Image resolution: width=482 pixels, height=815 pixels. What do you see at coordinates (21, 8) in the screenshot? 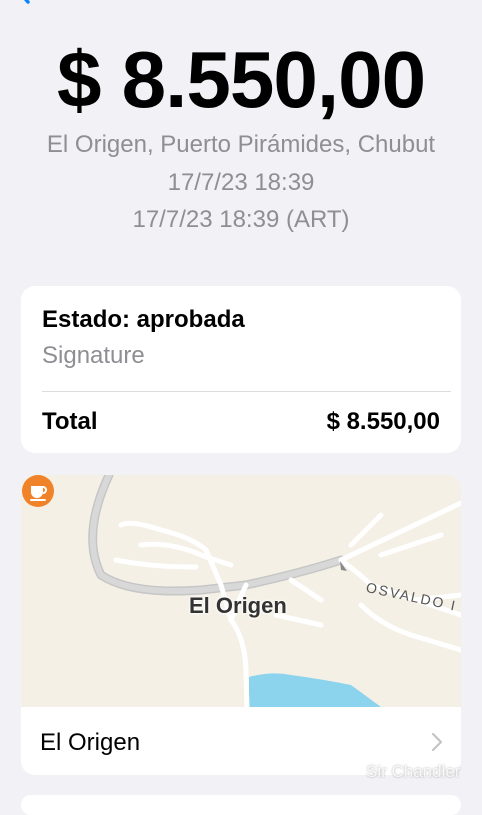
I see `back-chevron-icon` at bounding box center [21, 8].